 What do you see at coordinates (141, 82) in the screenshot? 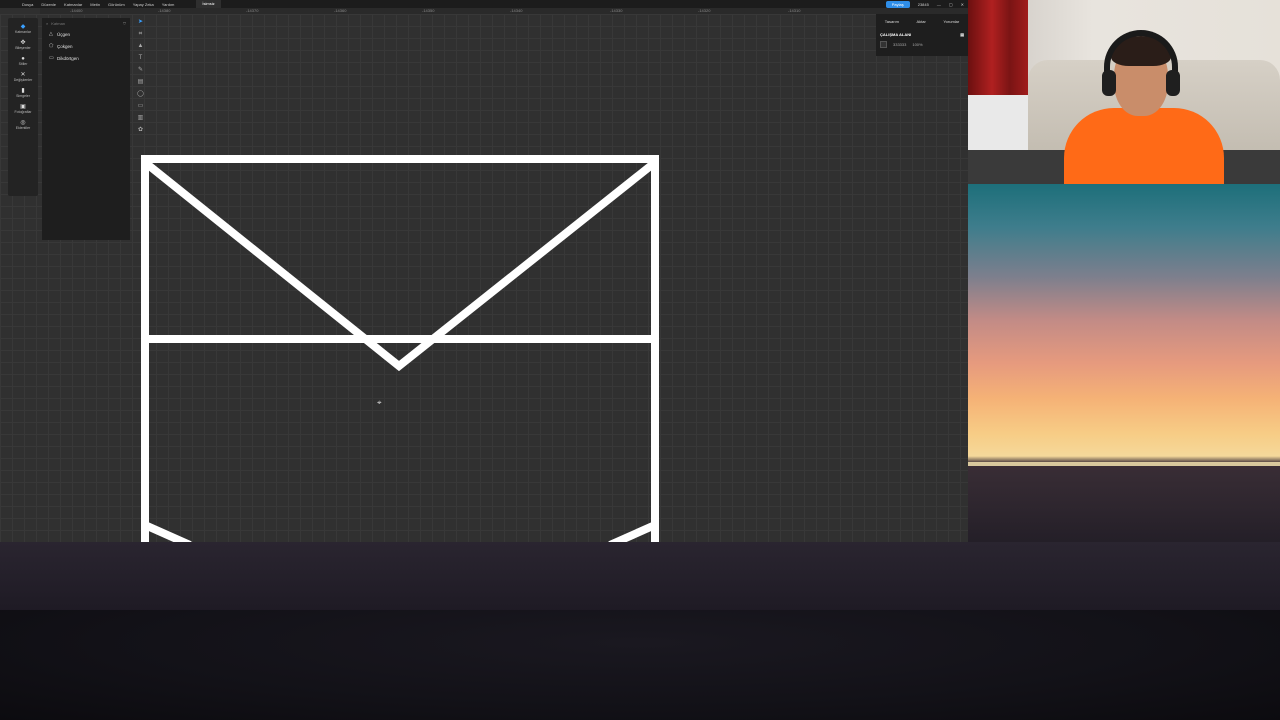
I see `image-tool-icon: ▤` at bounding box center [141, 82].